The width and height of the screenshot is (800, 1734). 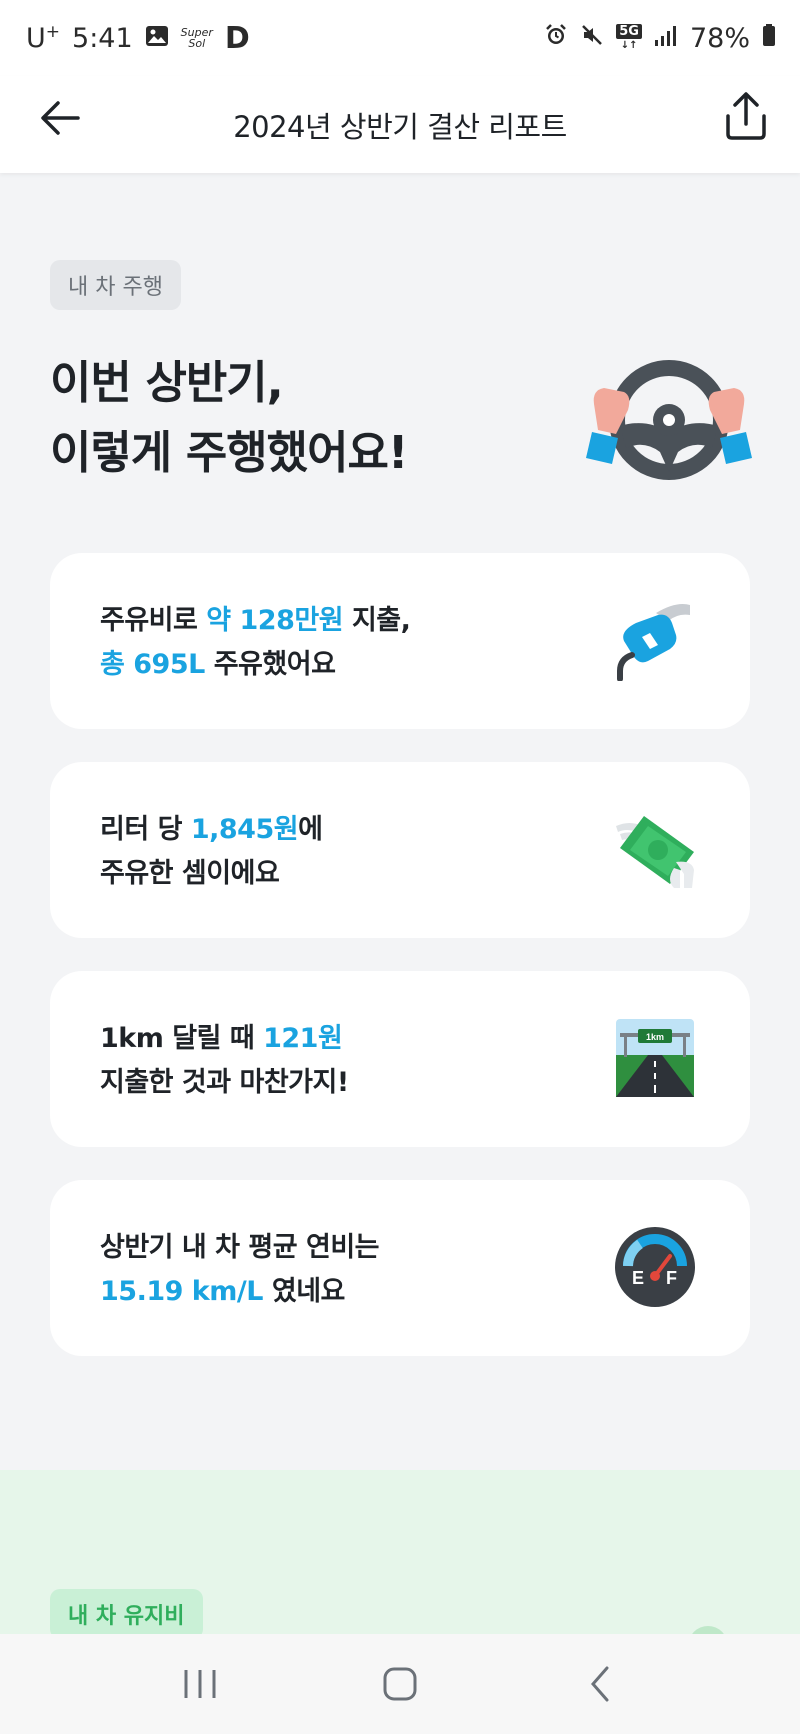 I want to click on system-back-button, so click(x=600, y=1684).